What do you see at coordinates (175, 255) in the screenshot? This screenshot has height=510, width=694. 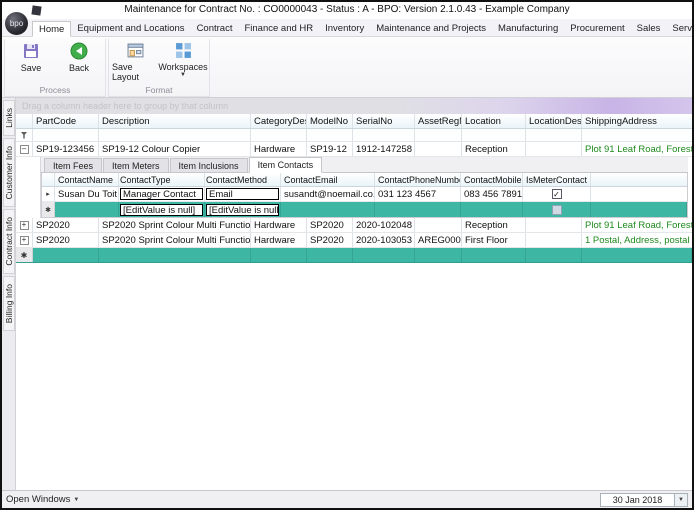 I see `new-description-cell` at bounding box center [175, 255].